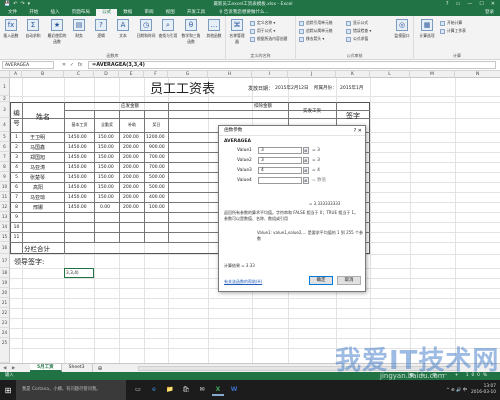 This screenshot has height=400, width=500. I want to click on column-header-a: A, so click(16, 74).